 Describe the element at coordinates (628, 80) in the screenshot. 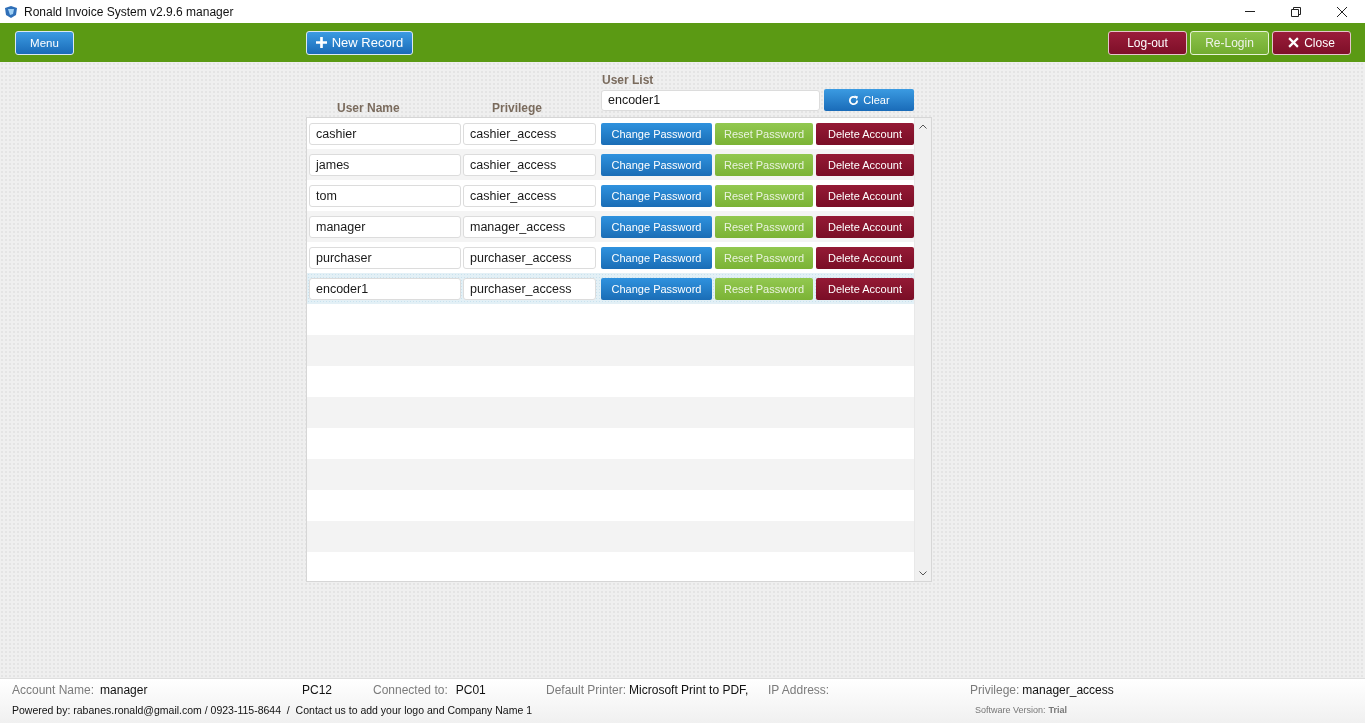

I see `user-list-label: User List` at that location.